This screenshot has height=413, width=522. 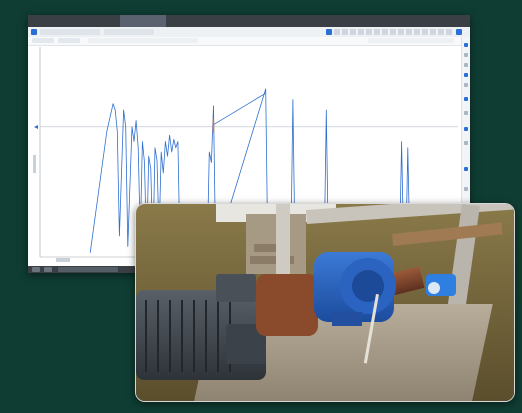 What do you see at coordinates (43, 40) in the screenshot?
I see `measurement-select` at bounding box center [43, 40].